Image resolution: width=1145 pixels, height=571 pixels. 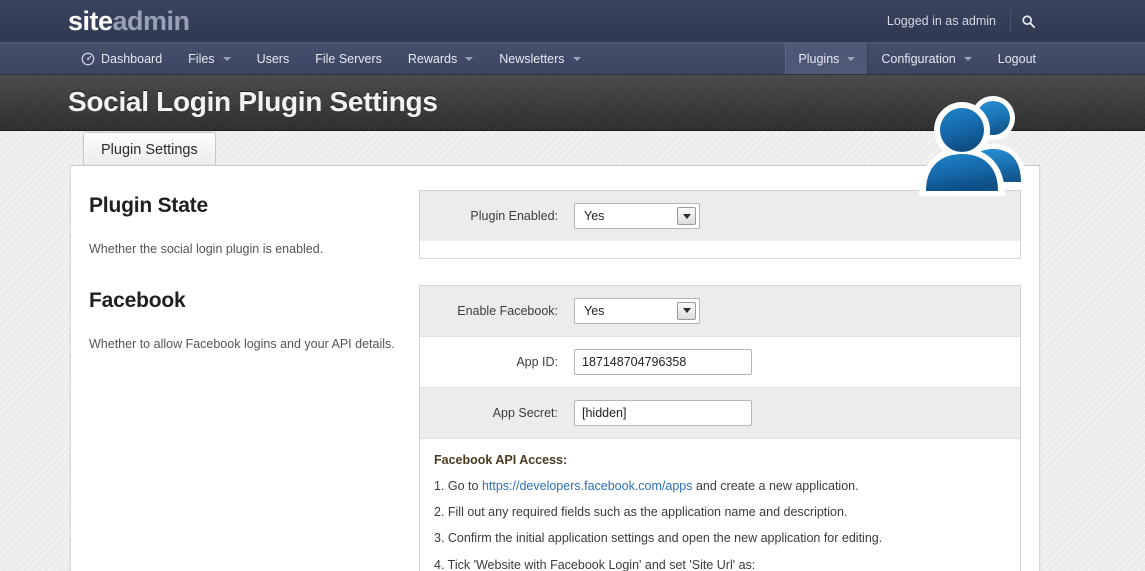 I want to click on nav-item-logout: Logout, so click(x=1017, y=58).